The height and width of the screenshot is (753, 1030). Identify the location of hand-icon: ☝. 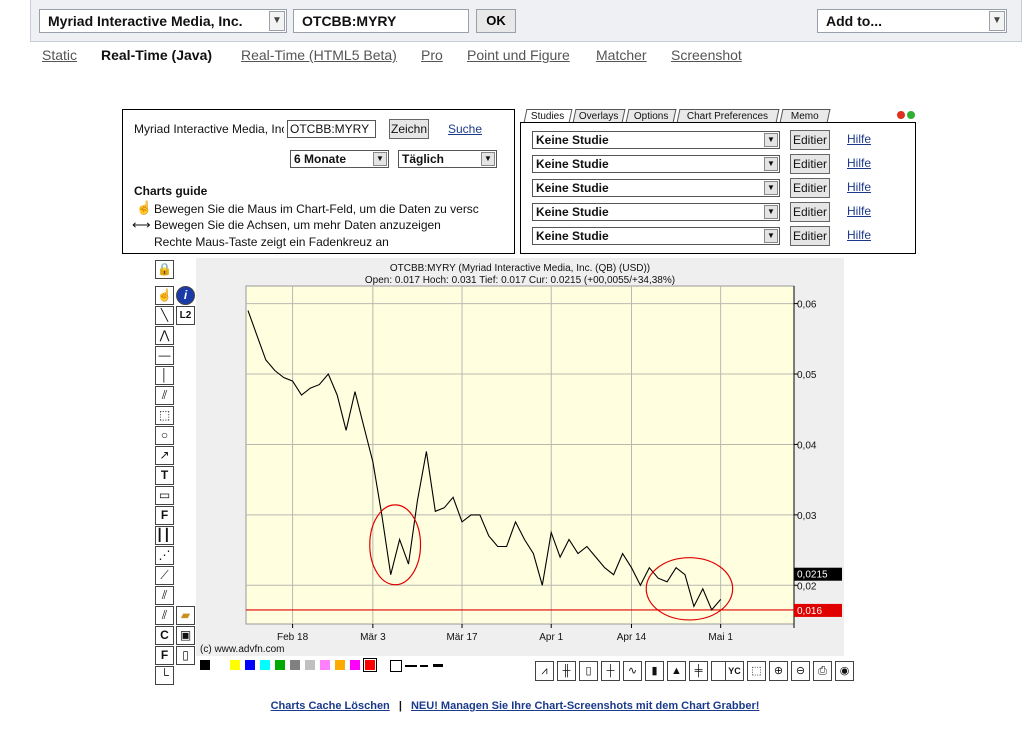
(164, 295).